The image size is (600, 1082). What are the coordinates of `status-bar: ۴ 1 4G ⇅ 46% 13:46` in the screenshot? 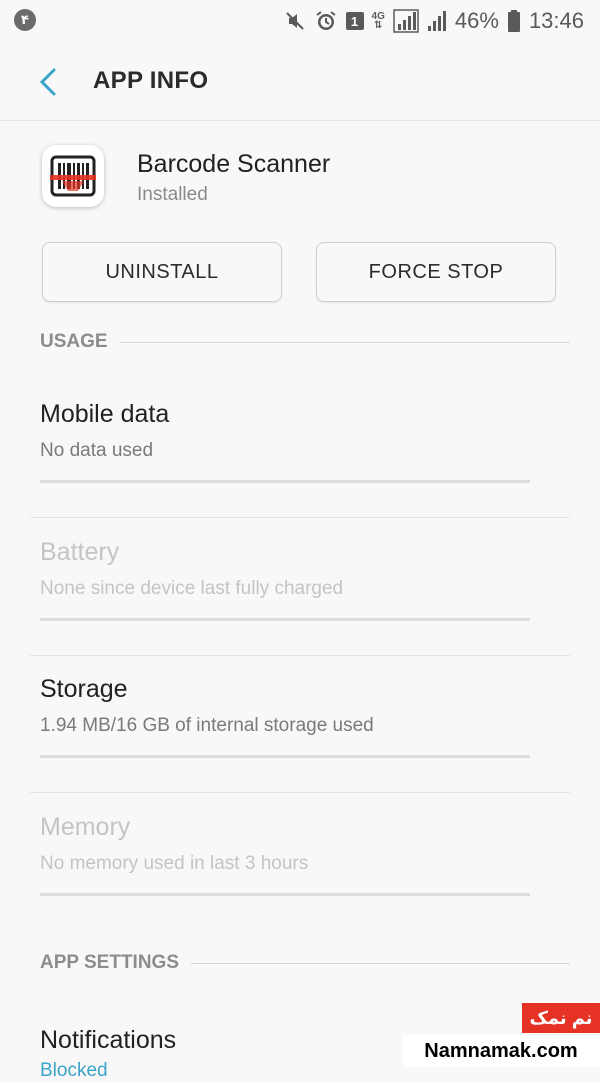 It's located at (300, 22).